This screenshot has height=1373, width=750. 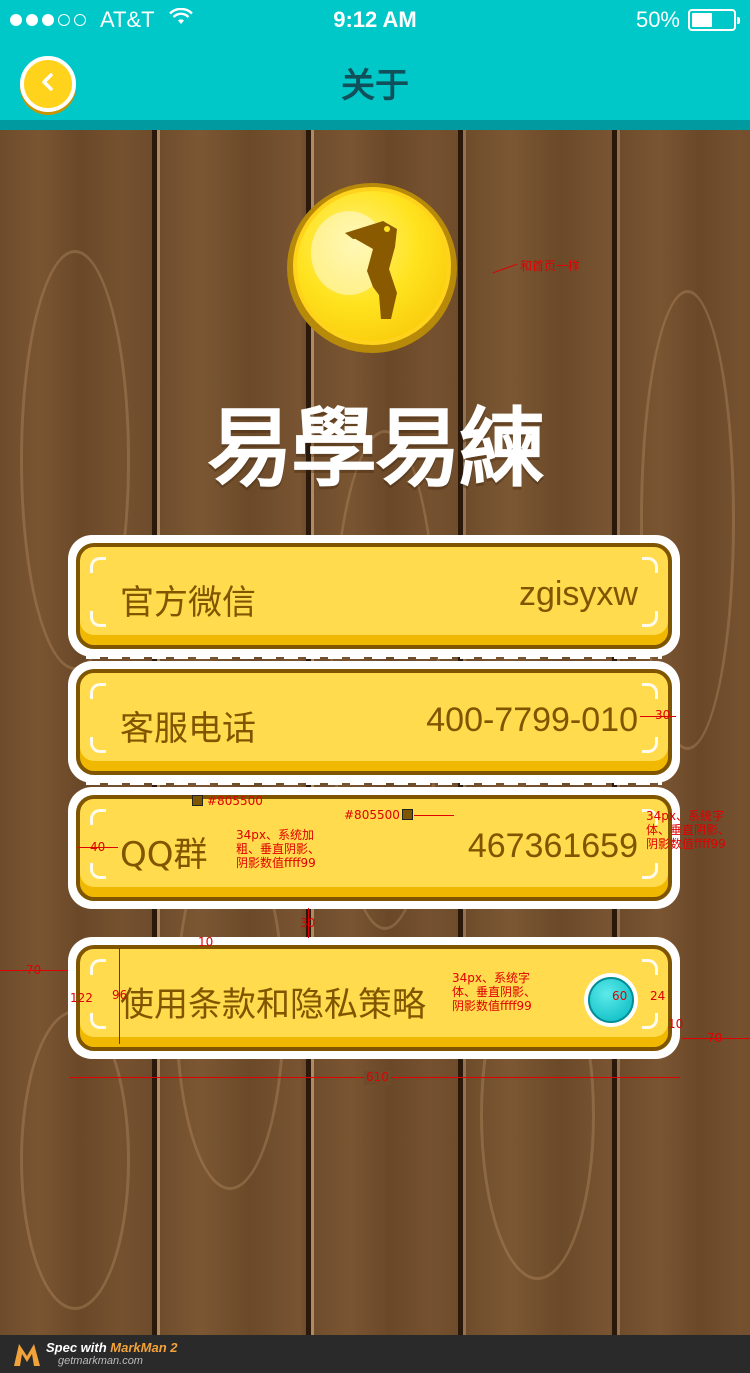 I want to click on terms-privacy-card: 使用条款和隐私策略, so click(x=374, y=998).